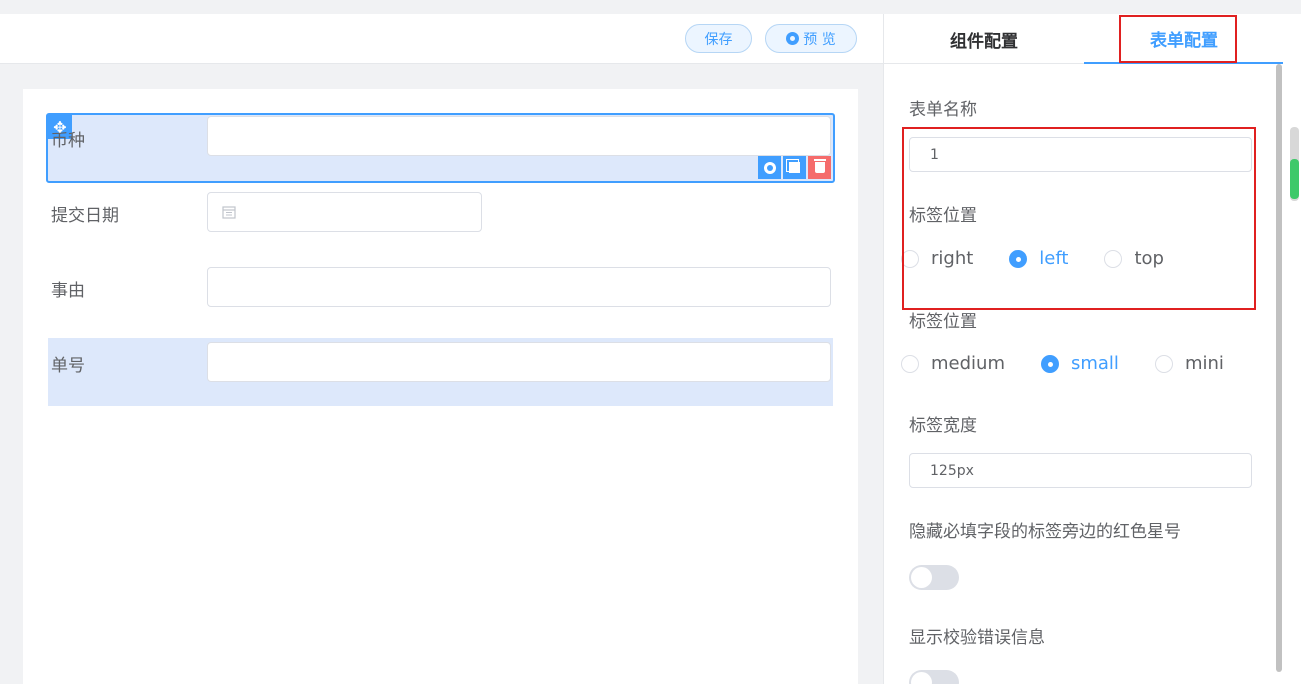  I want to click on radio-right: right, so click(937, 258).